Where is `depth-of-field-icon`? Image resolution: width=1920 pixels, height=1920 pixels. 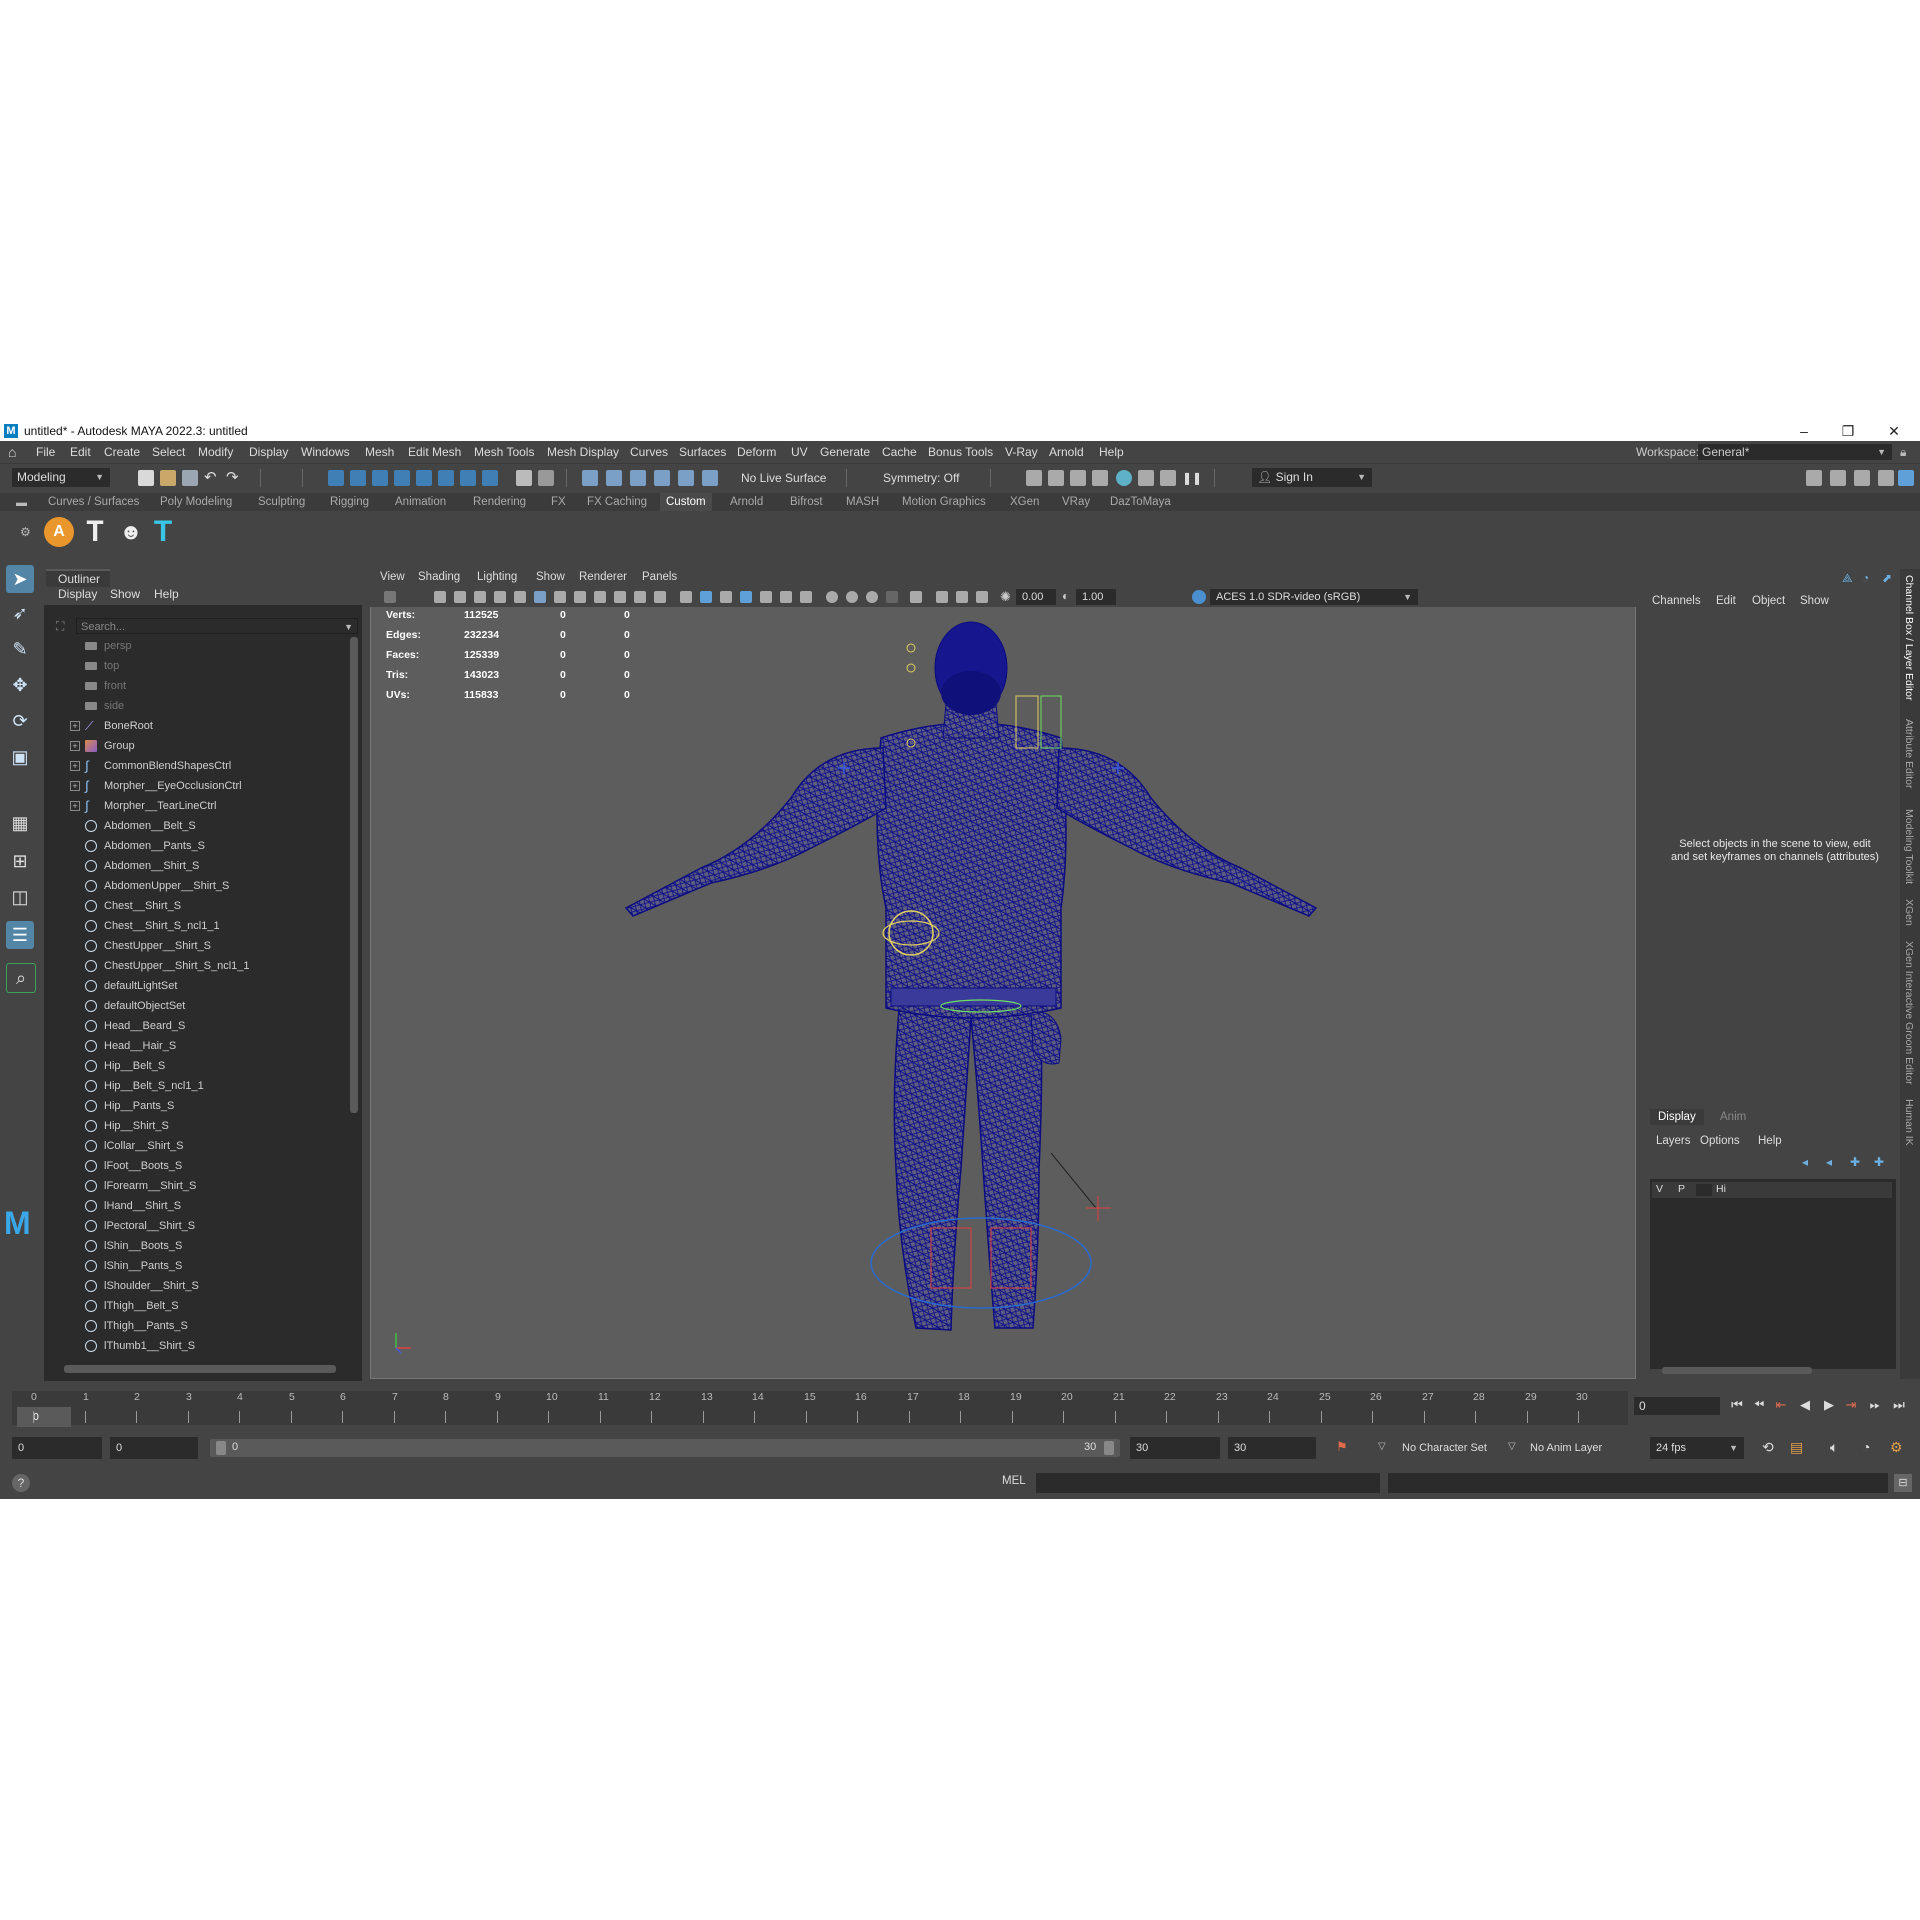
depth-of-field-icon is located at coordinates (892, 597).